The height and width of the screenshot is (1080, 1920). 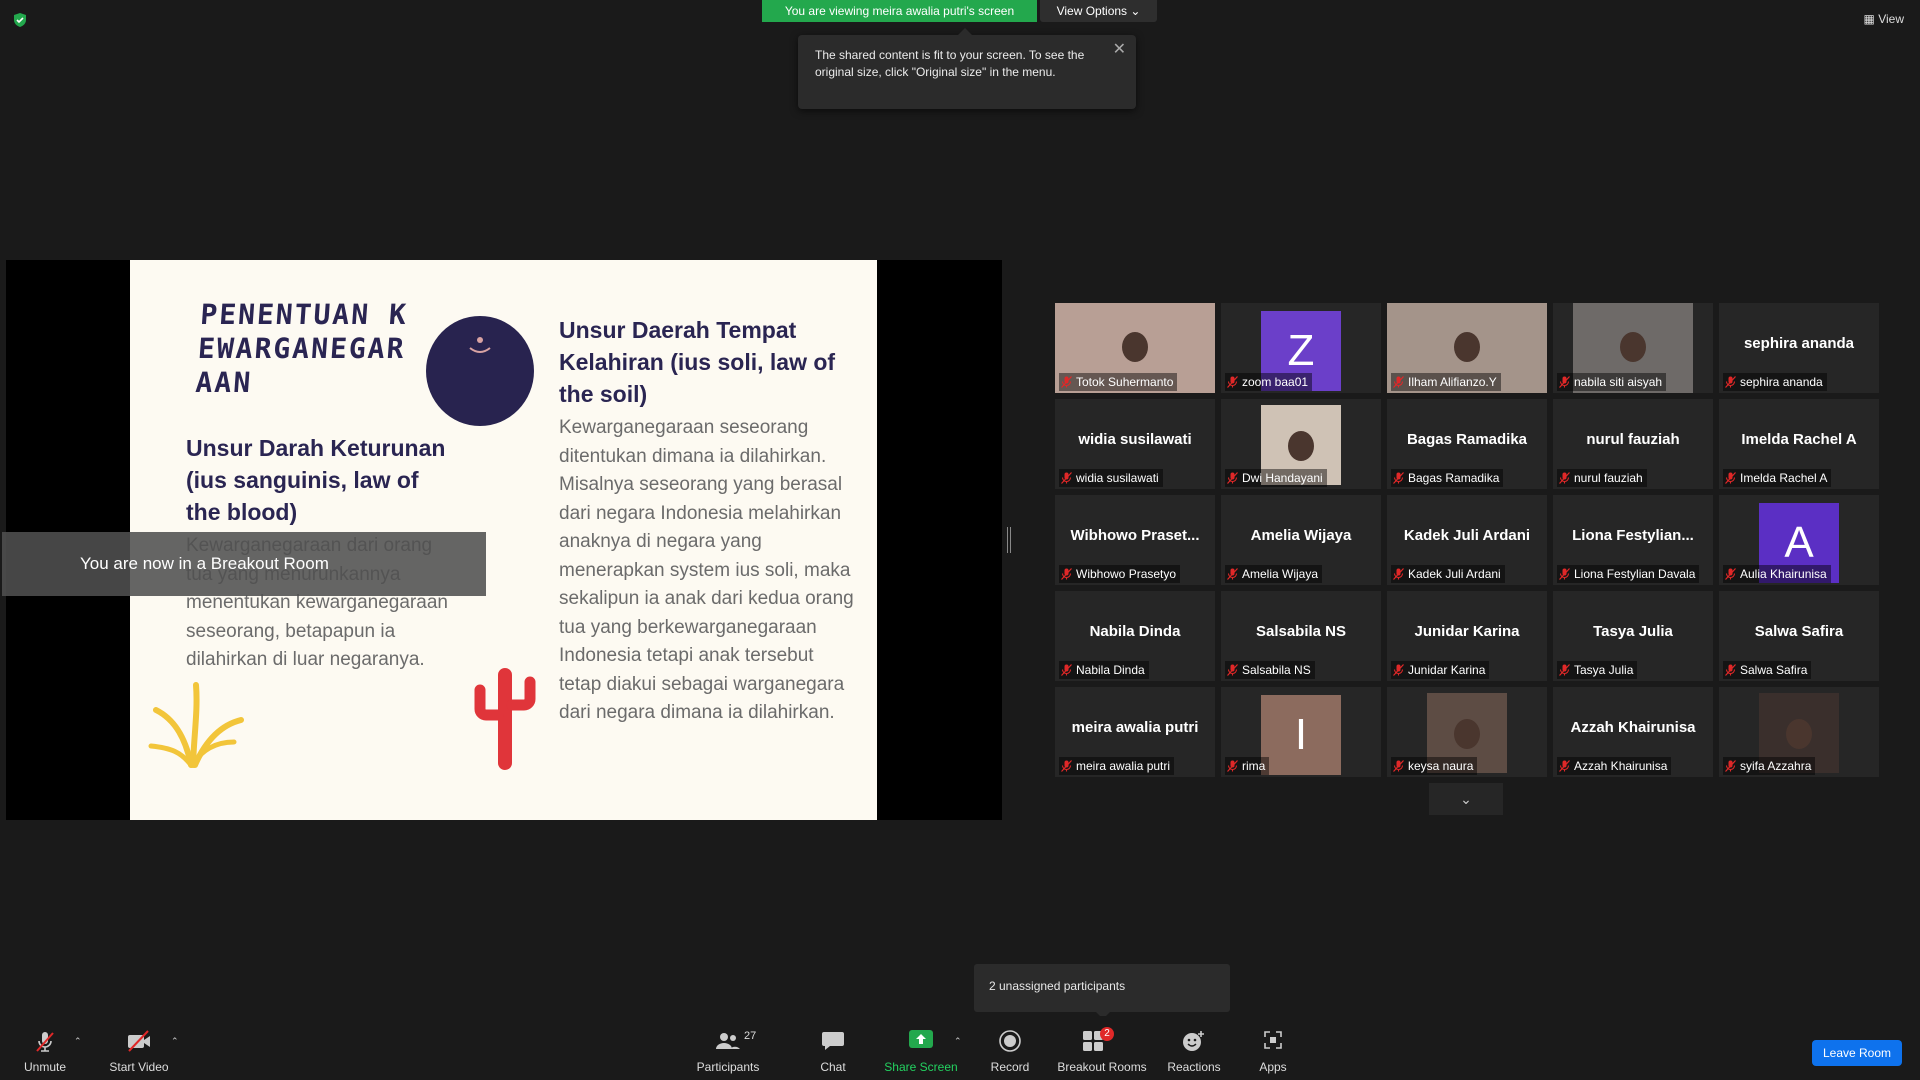 I want to click on participant-name-label: nurul fauziah, so click(x=1602, y=478).